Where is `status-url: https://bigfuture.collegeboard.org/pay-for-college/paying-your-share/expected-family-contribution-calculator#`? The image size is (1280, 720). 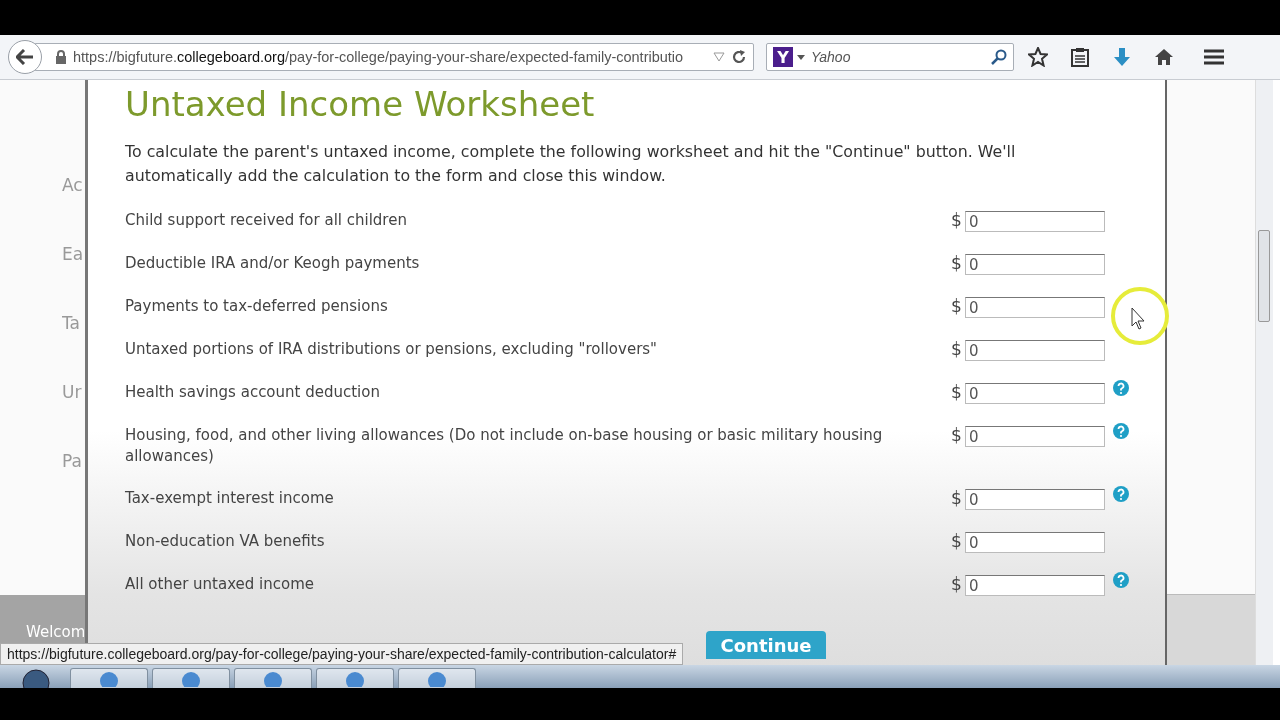
status-url: https://bigfuture.collegeboard.org/pay-for-college/paying-your-share/expected-family-contribution-calculator# is located at coordinates (342, 654).